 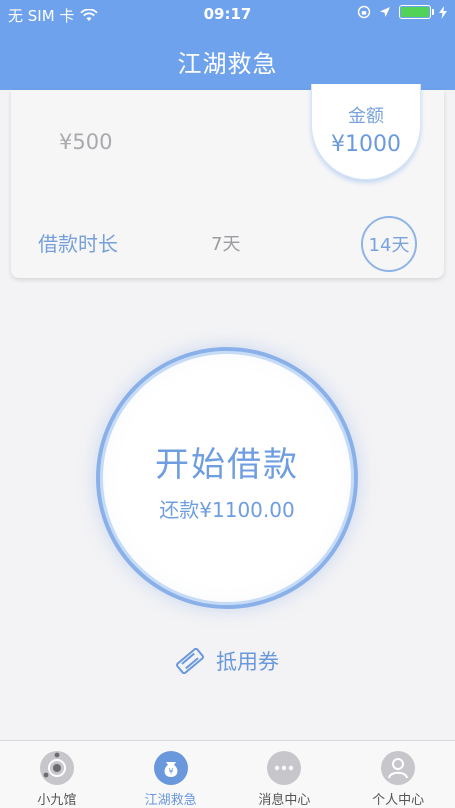 I want to click on user-icon, so click(x=398, y=768).